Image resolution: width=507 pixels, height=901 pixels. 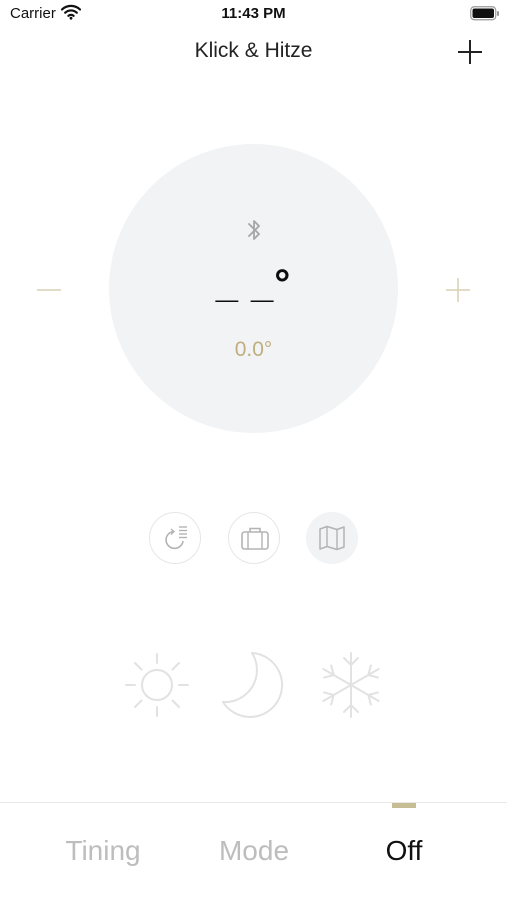 What do you see at coordinates (351, 685) in the screenshot?
I see `snowflake-icon` at bounding box center [351, 685].